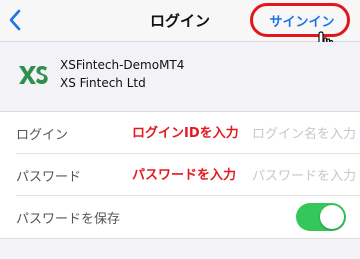  Describe the element at coordinates (68, 219) in the screenshot. I see `save-password-label: パスワードを保存` at that location.